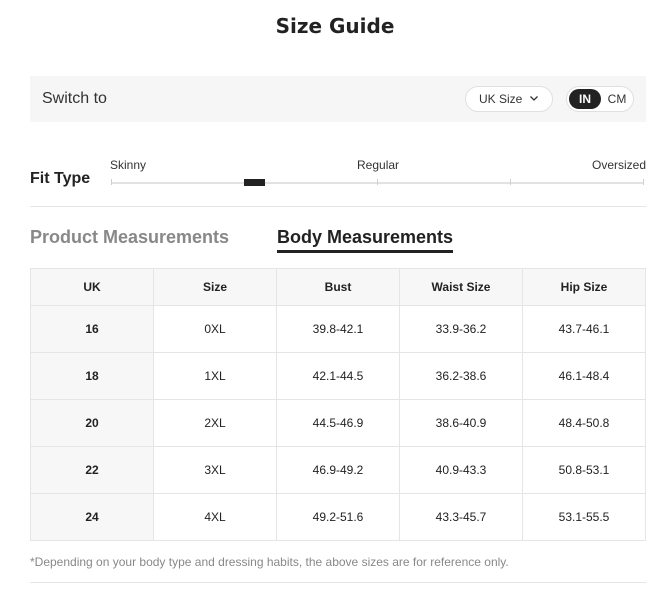 This screenshot has width=670, height=603. What do you see at coordinates (461, 287) in the screenshot?
I see `column-header-waist: Waist Size` at bounding box center [461, 287].